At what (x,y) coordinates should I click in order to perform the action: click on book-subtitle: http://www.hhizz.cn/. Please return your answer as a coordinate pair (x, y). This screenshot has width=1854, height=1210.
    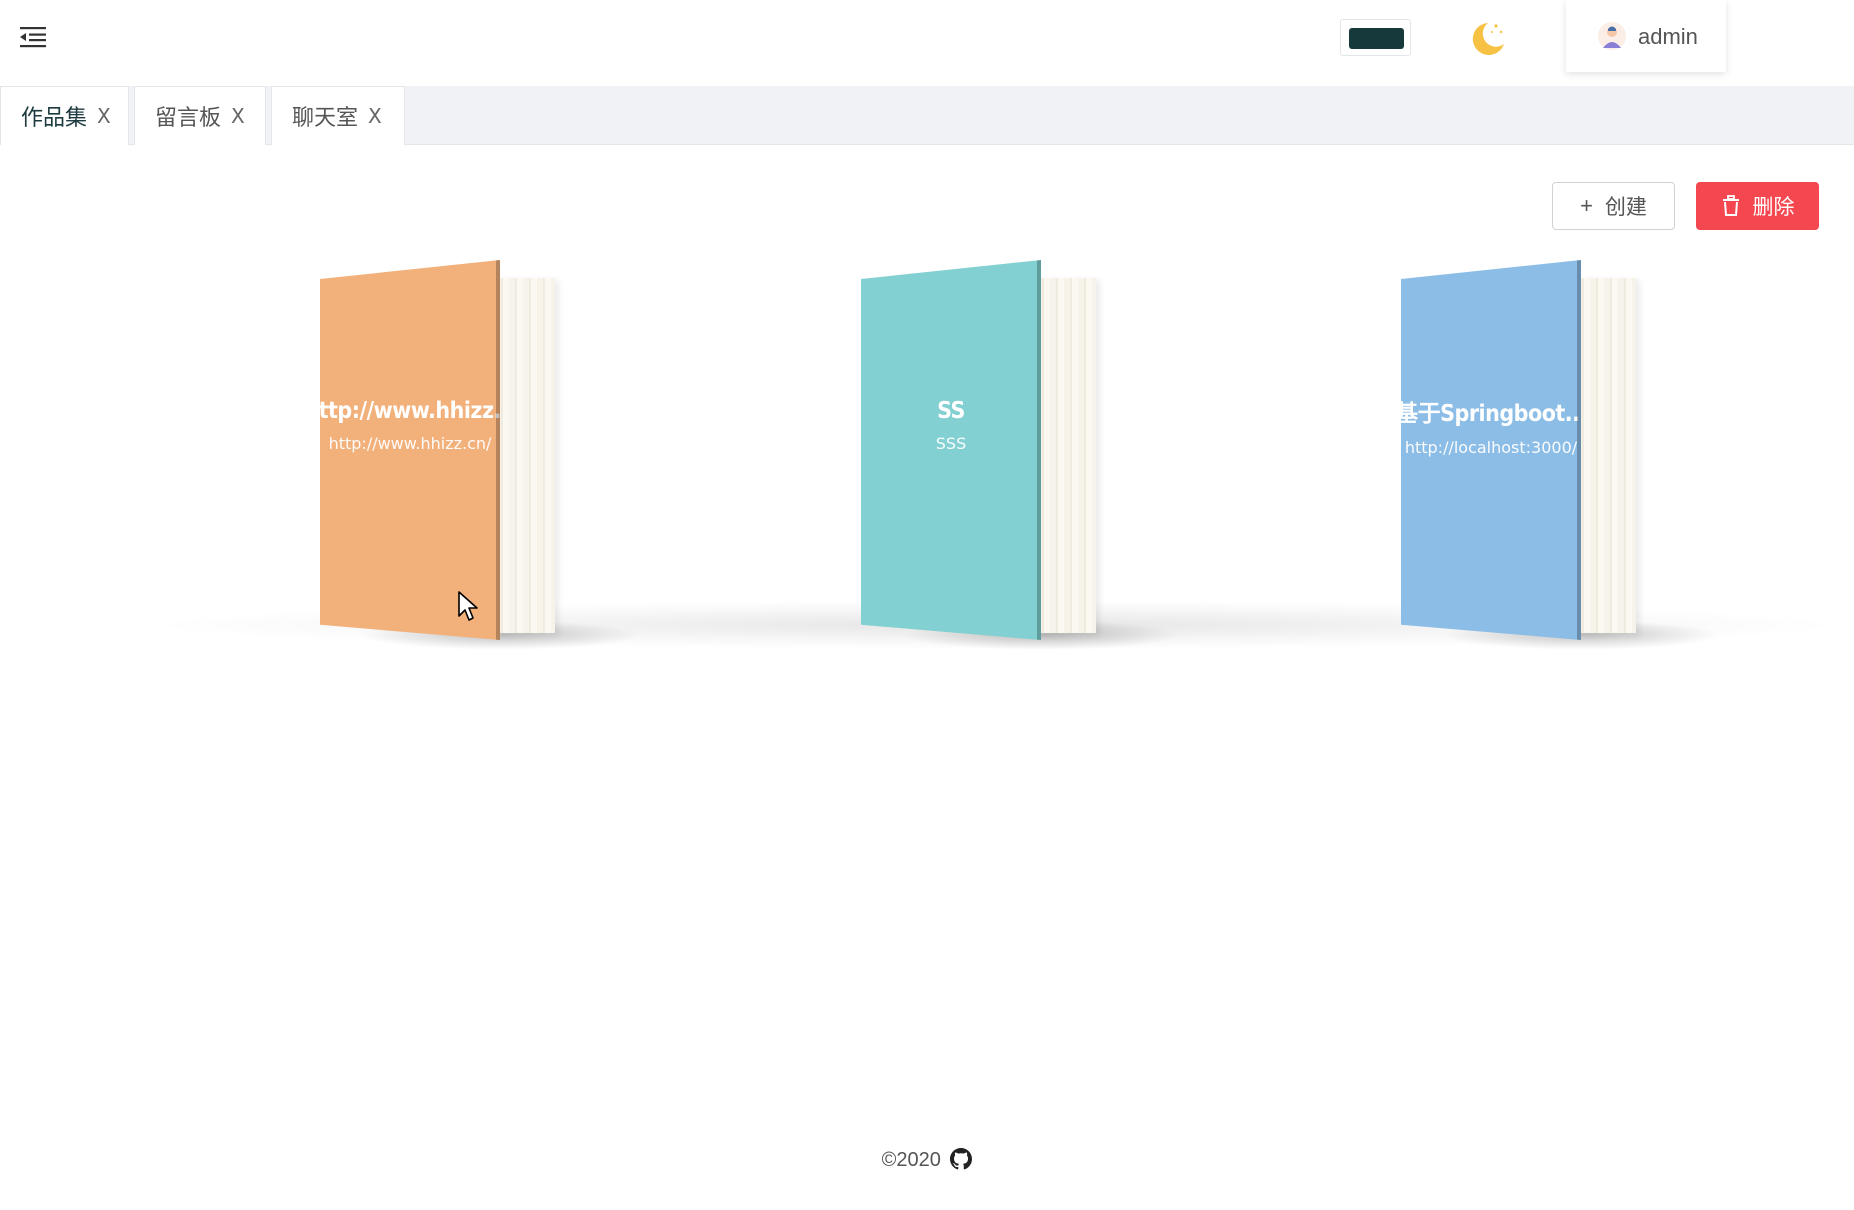
    Looking at the image, I should click on (410, 443).